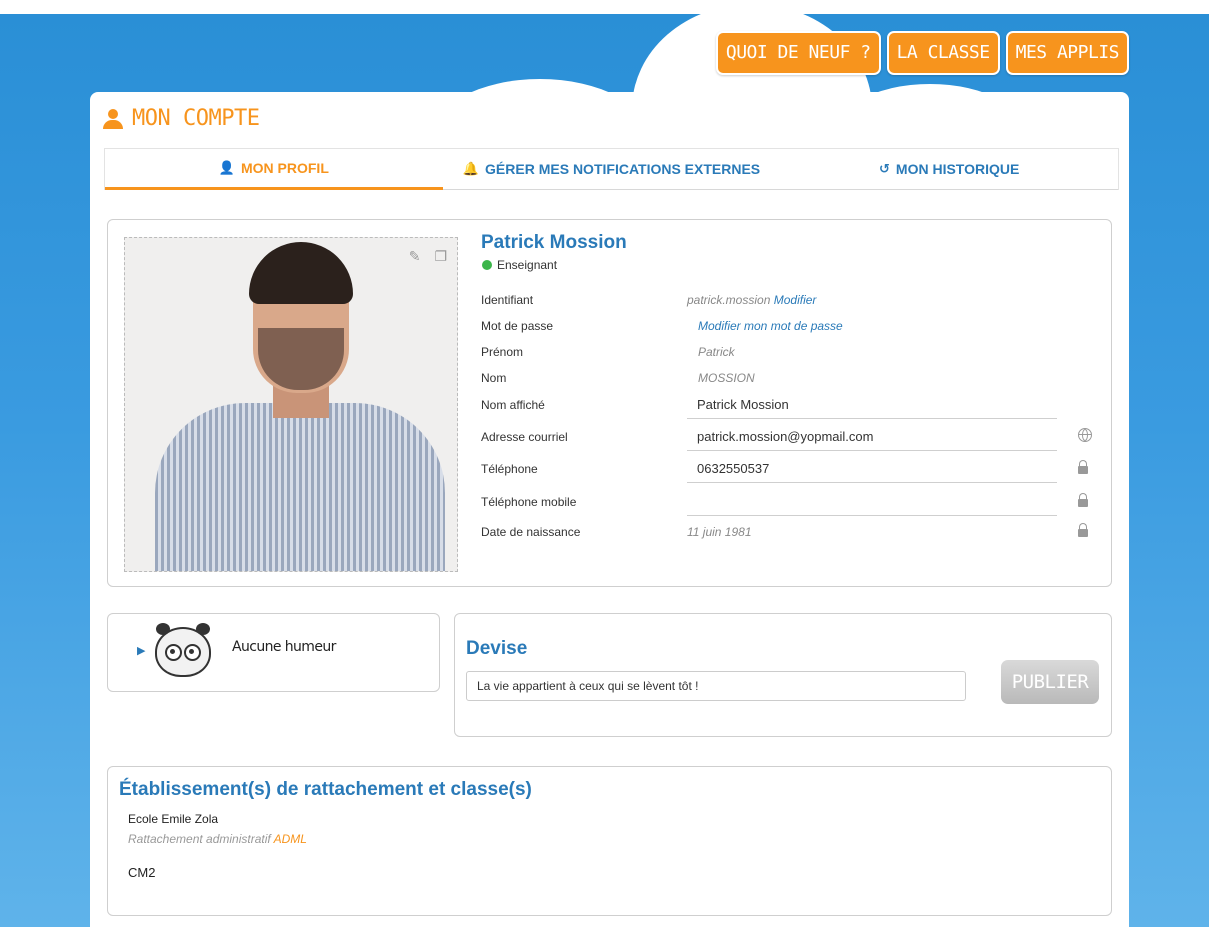 Image resolution: width=1209 pixels, height=927 pixels. I want to click on motto-title: Devise, so click(497, 648).